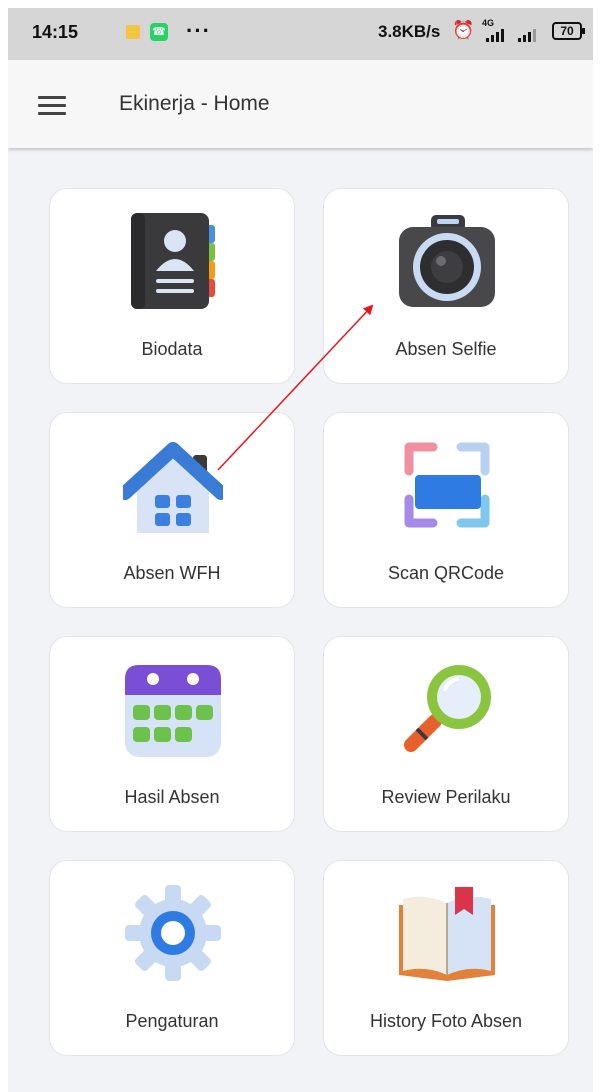 The image size is (601, 1092). What do you see at coordinates (409, 31) in the screenshot?
I see `network-speed: 3.8KB/s` at bounding box center [409, 31].